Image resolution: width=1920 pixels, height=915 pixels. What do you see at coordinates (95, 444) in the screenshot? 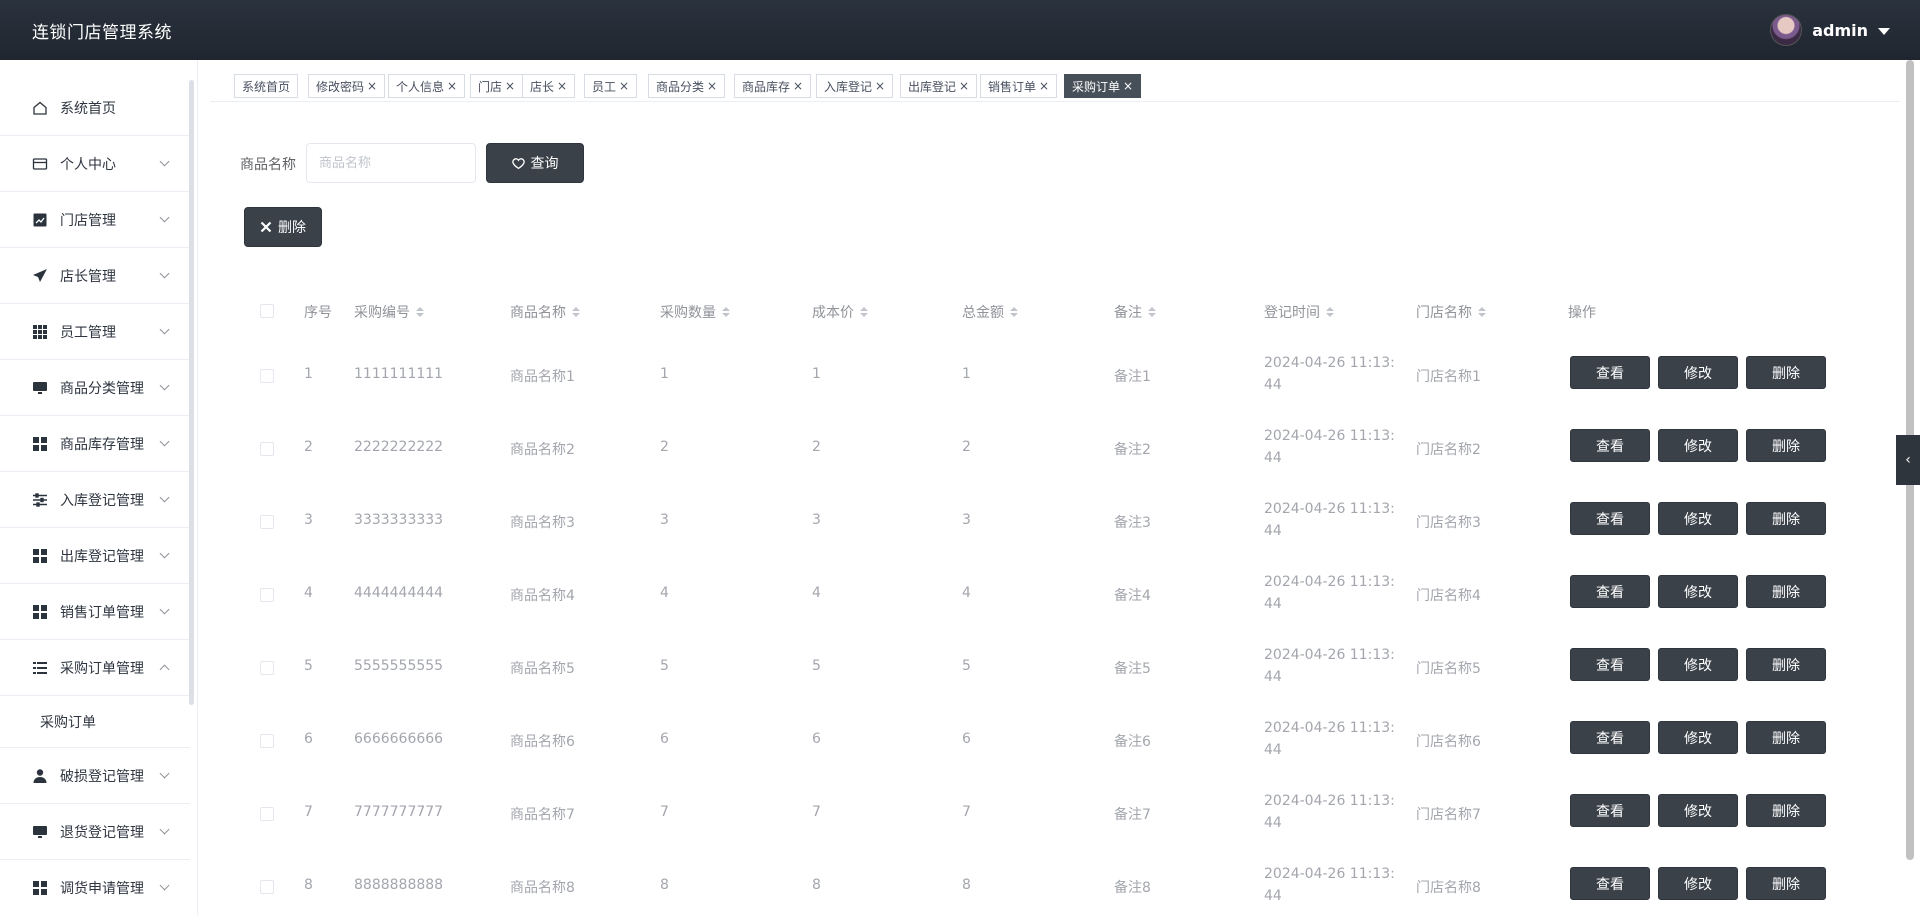
I see `sidebar-item-7: 商品库存管理` at bounding box center [95, 444].